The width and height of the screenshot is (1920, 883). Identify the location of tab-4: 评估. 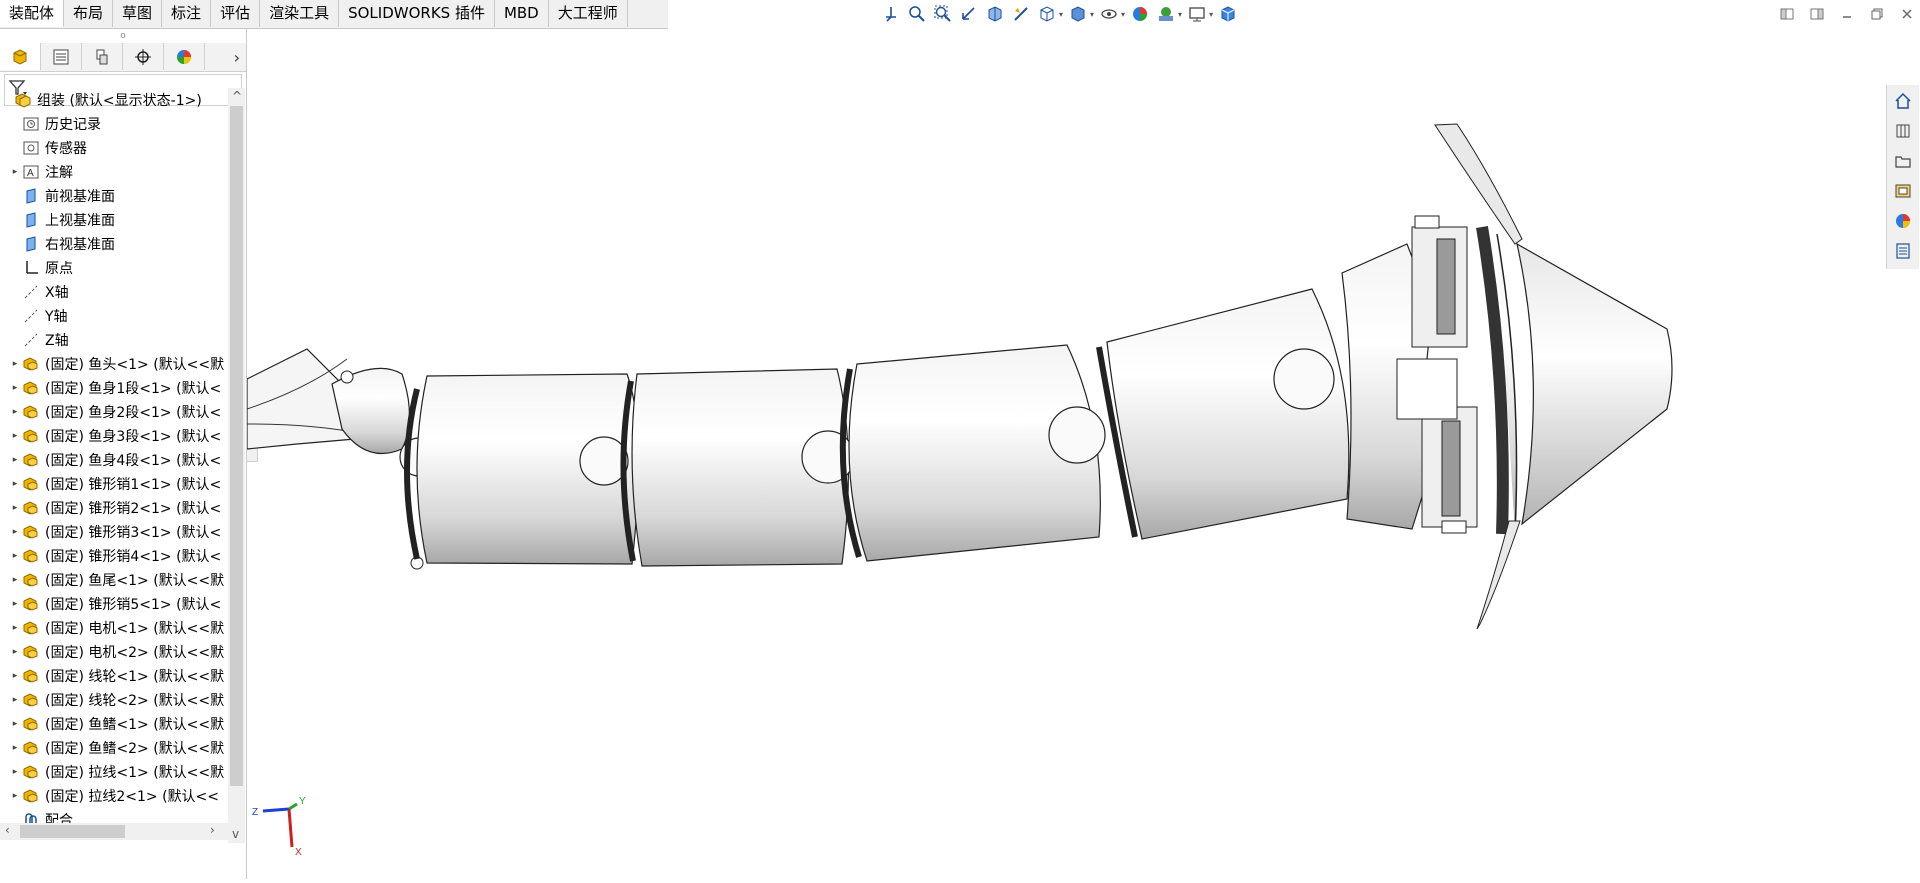
(236, 13).